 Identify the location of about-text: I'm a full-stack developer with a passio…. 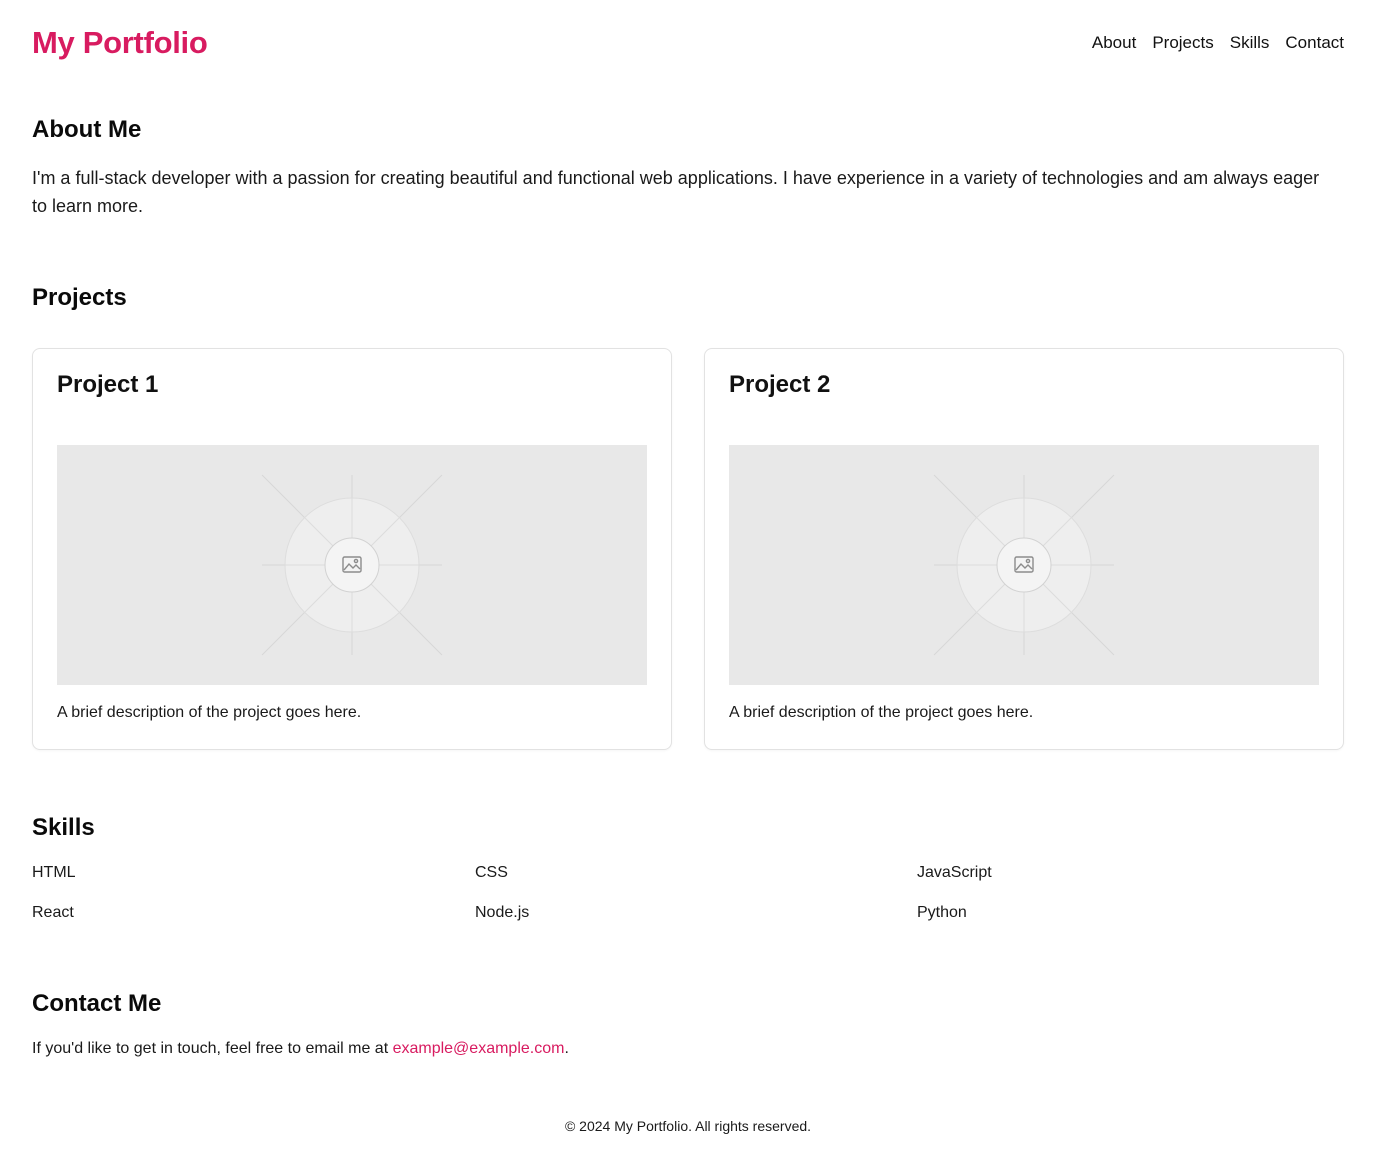
(676, 192).